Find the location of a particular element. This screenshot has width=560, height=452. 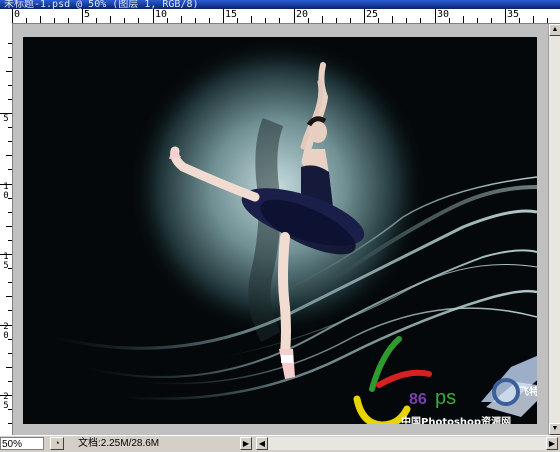

fevte-logo-text: 飞特网 is located at coordinates (528, 391).